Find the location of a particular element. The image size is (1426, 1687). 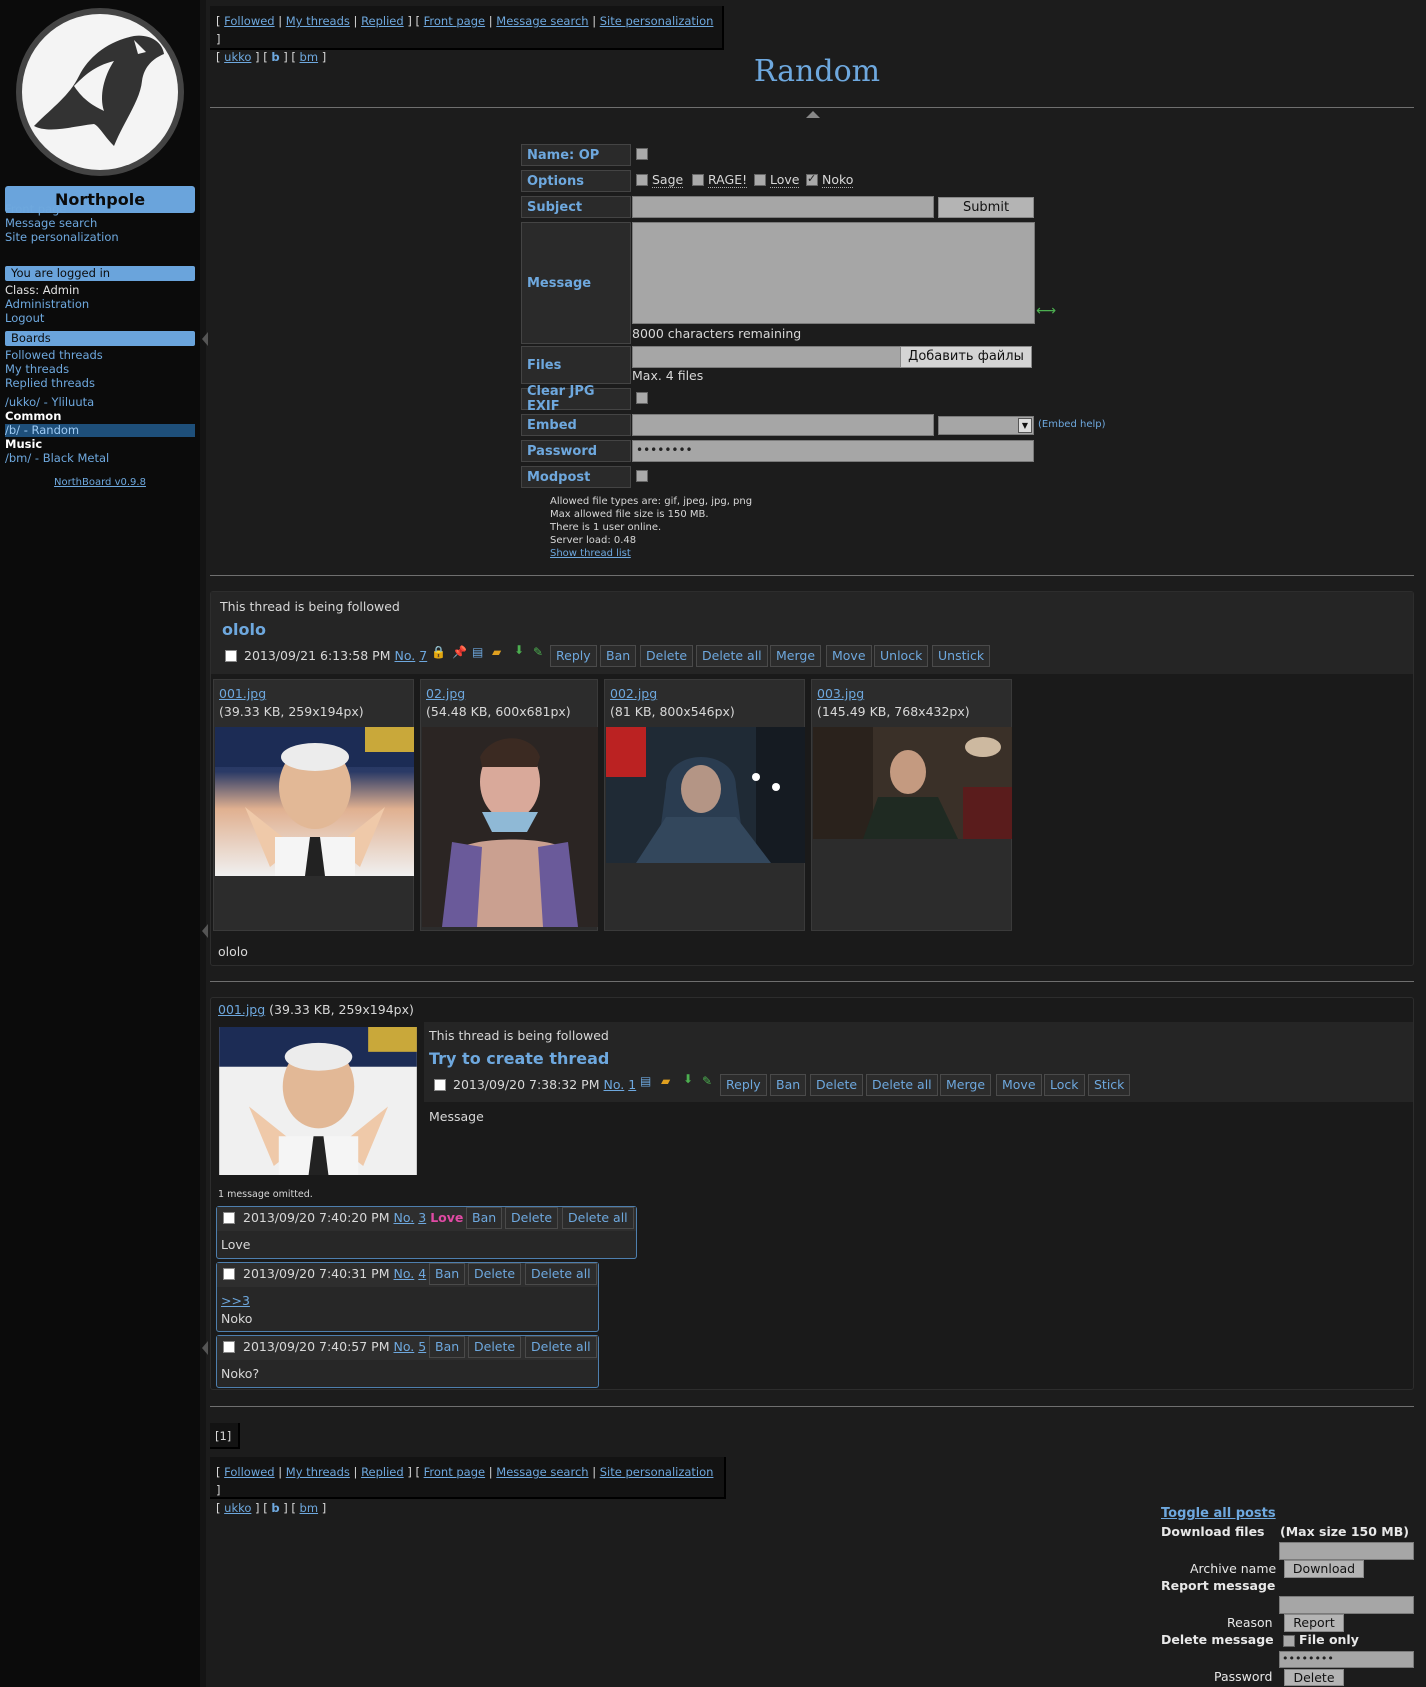

nav-board-ukko: ukko is located at coordinates (237, 1508).